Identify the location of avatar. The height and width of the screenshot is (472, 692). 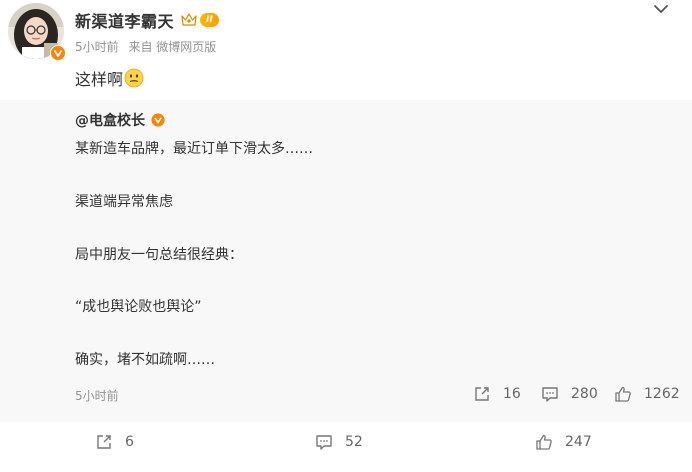
(37, 32).